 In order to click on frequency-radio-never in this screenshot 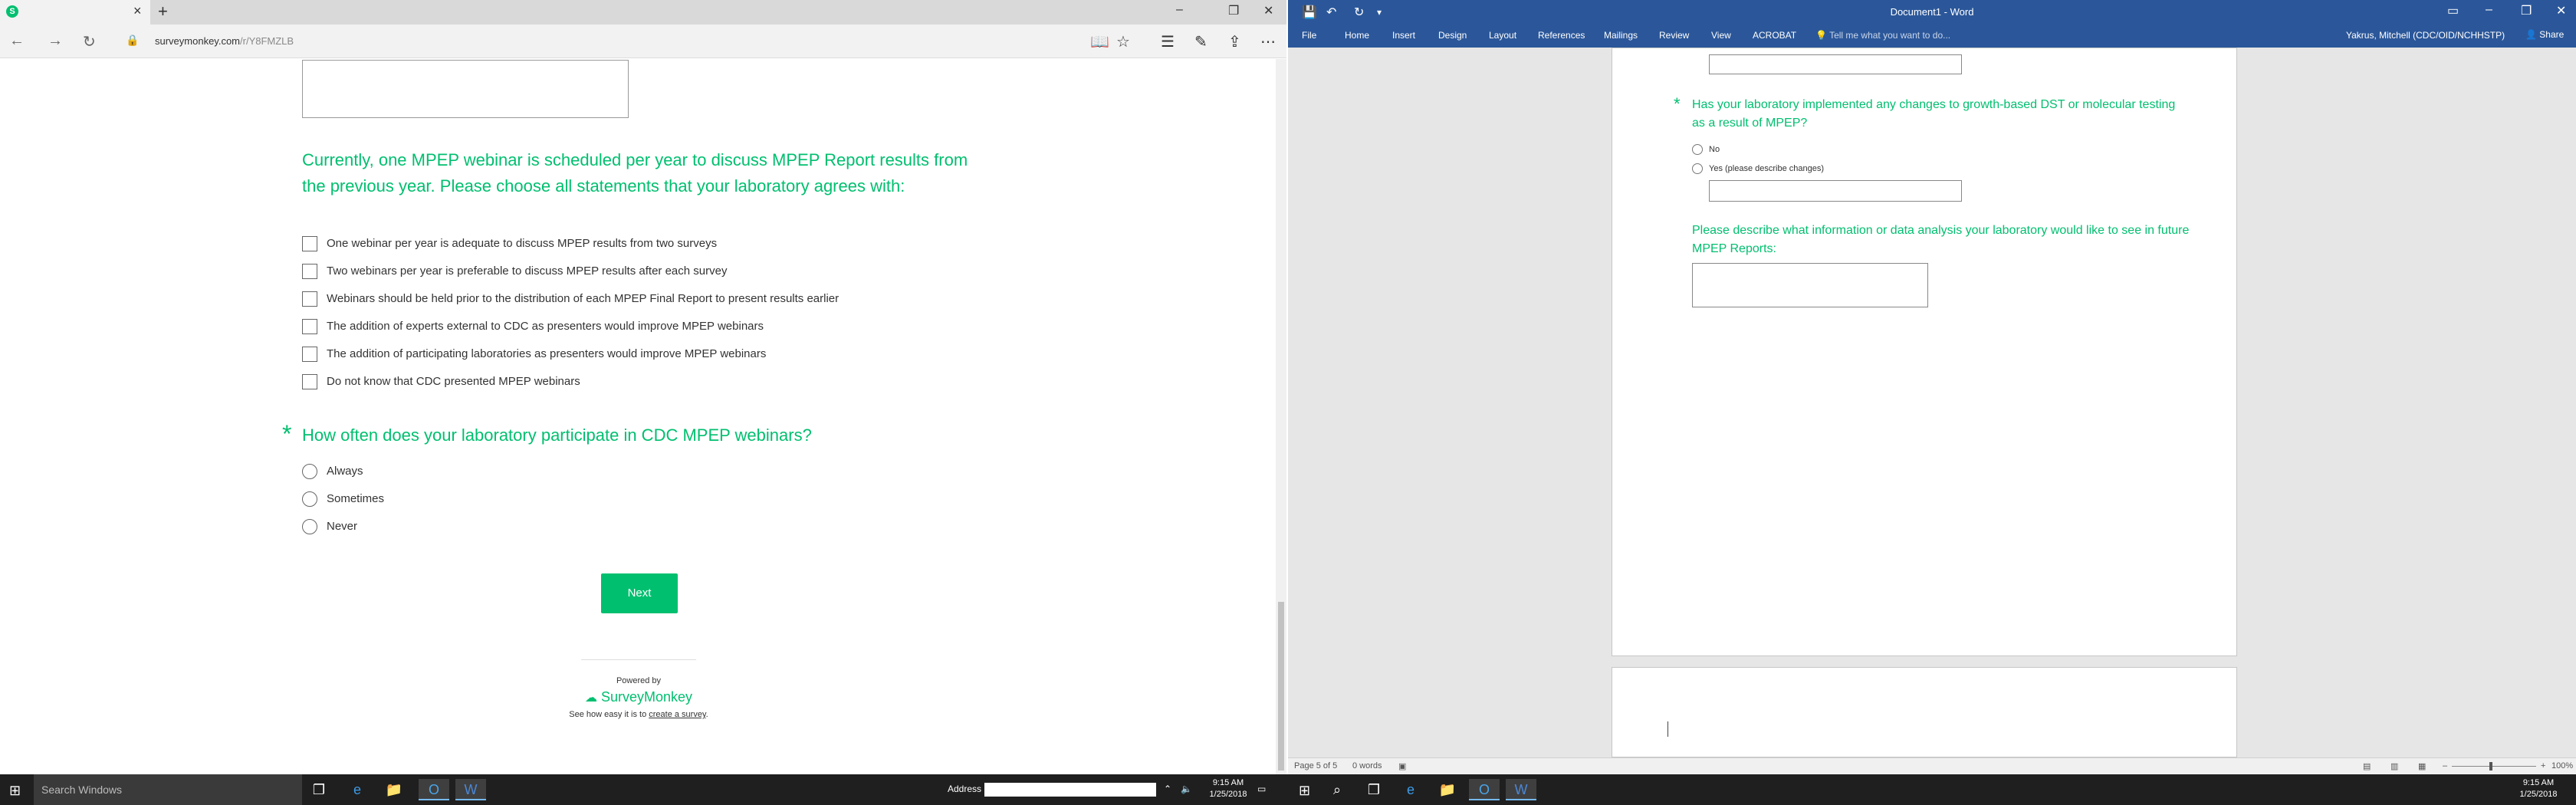, I will do `click(310, 526)`.